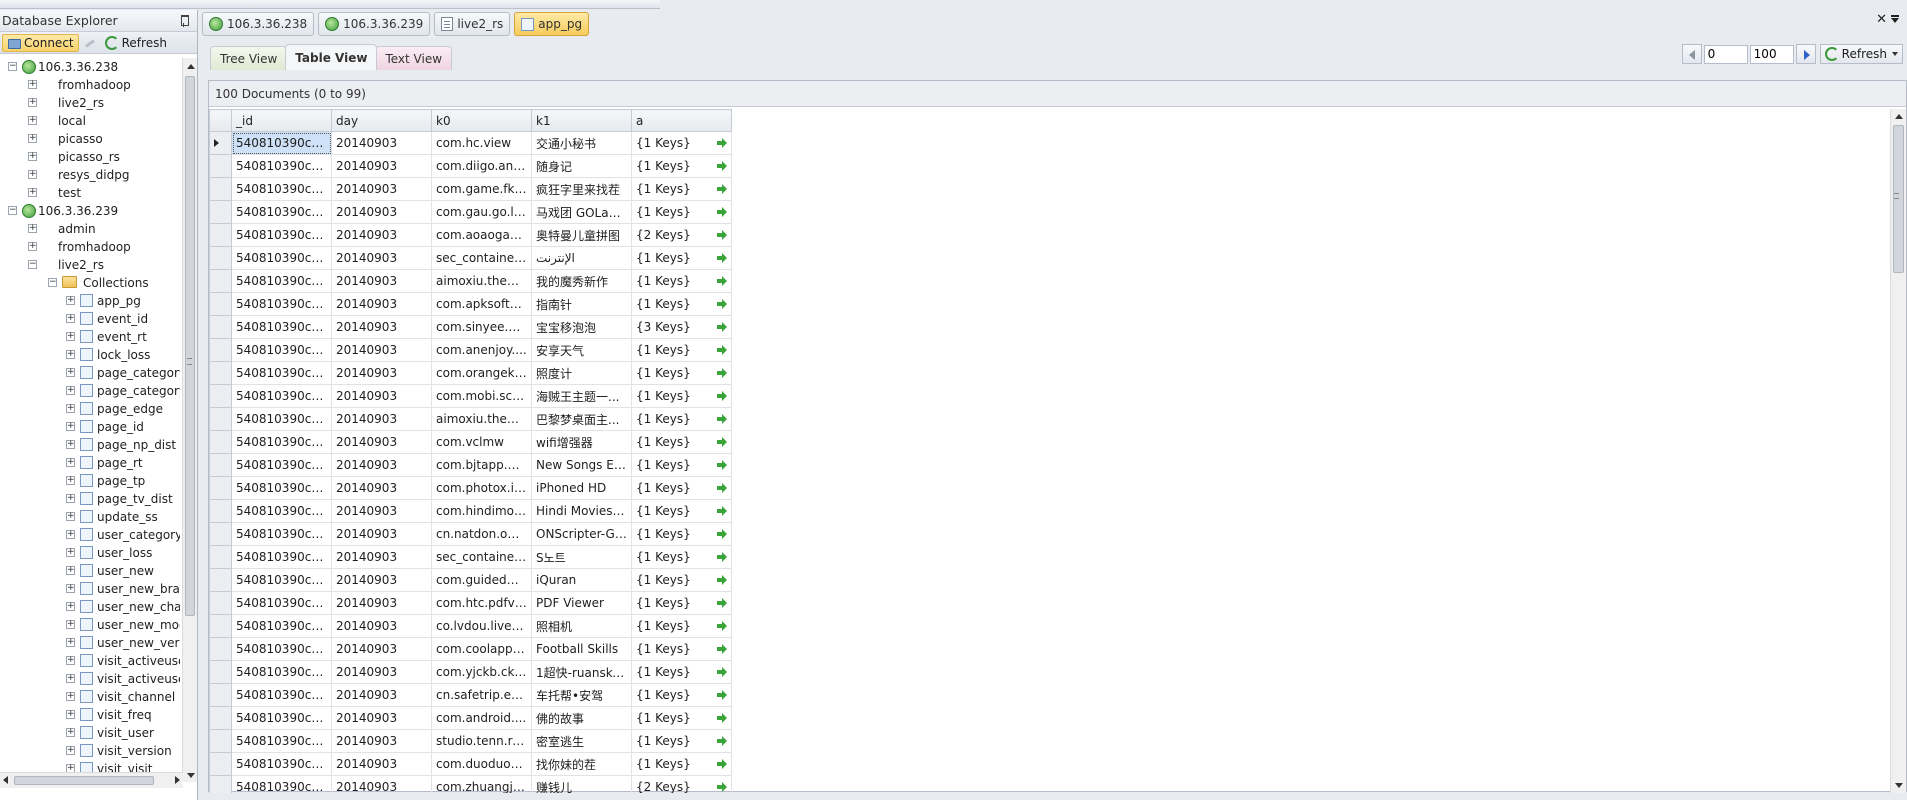 This screenshot has height=800, width=1907. I want to click on tree-node-database: − live2_rs, so click(90, 265).